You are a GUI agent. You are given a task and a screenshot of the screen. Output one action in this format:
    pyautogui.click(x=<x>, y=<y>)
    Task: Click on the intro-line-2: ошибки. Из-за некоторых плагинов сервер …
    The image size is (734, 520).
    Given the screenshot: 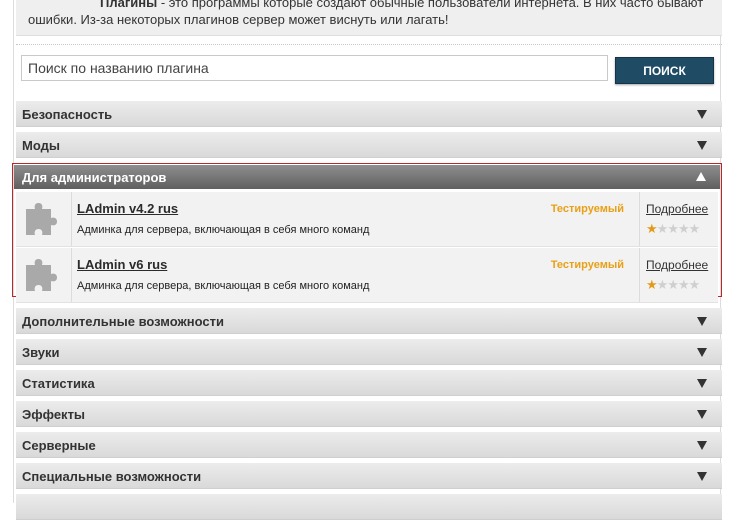 What is the action you would take?
    pyautogui.click(x=238, y=19)
    